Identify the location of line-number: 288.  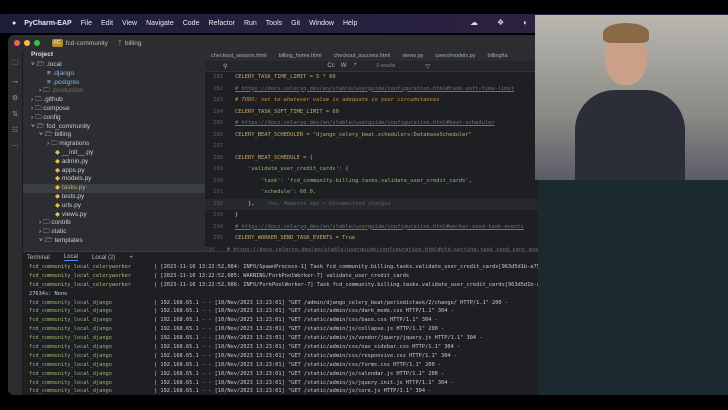
(218, 157).